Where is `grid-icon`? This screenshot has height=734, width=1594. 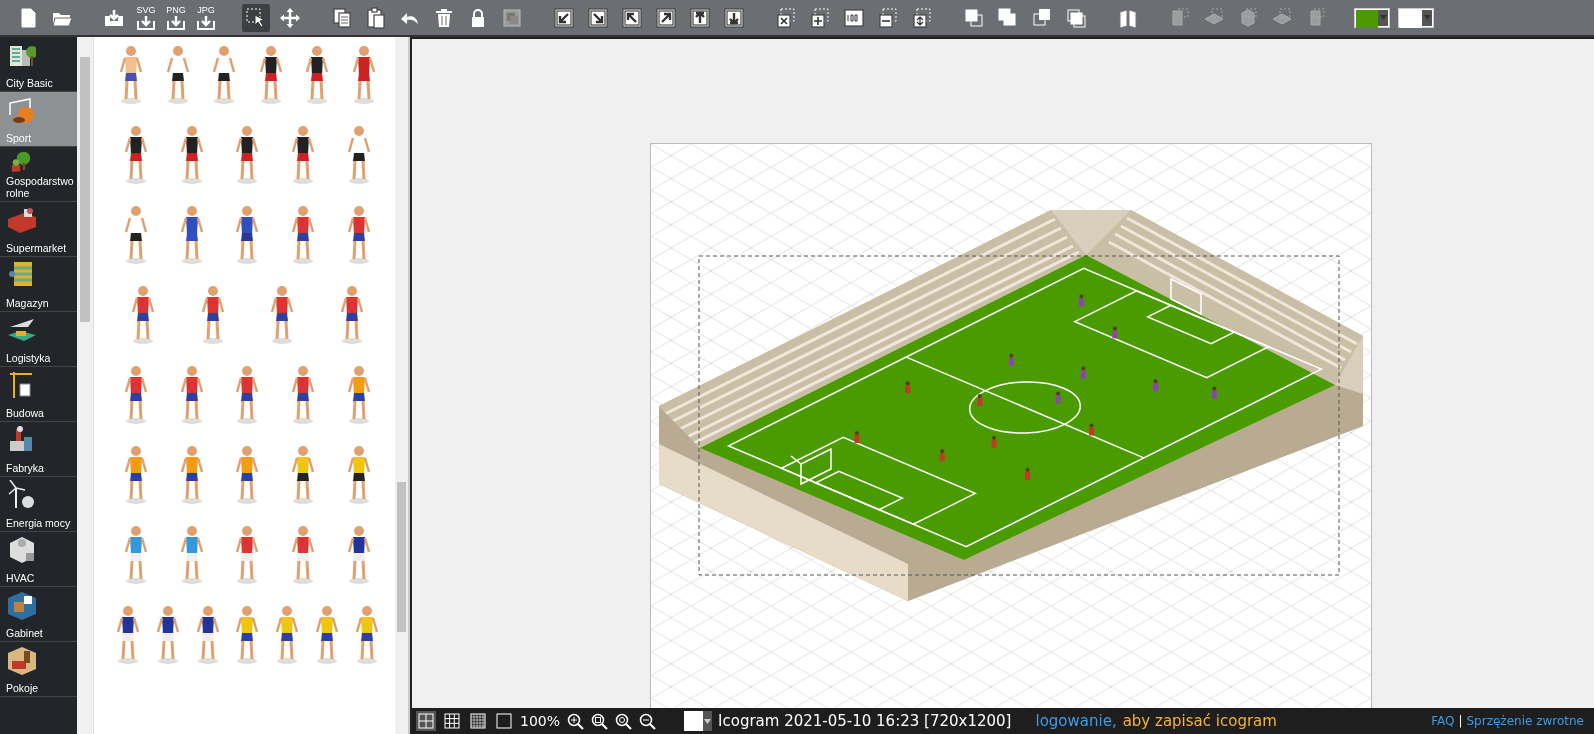 grid-icon is located at coordinates (452, 721).